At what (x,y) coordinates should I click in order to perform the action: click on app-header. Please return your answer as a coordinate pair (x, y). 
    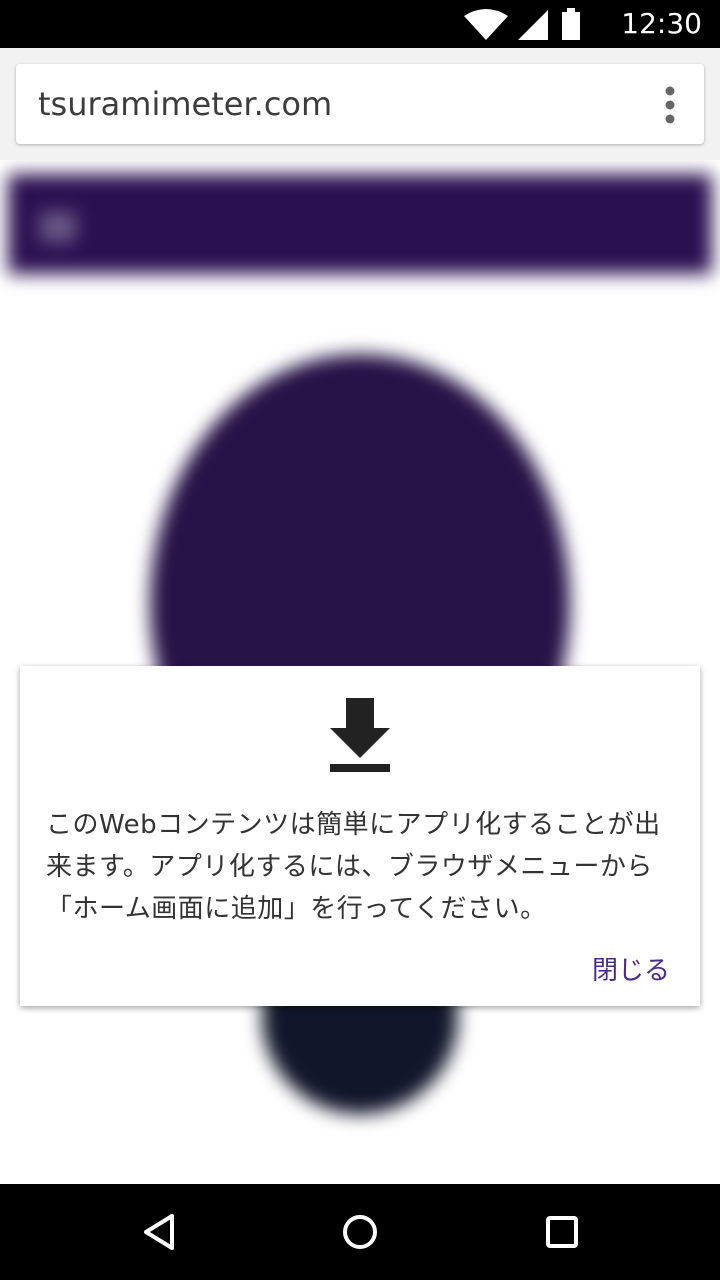
    Looking at the image, I should click on (360, 224).